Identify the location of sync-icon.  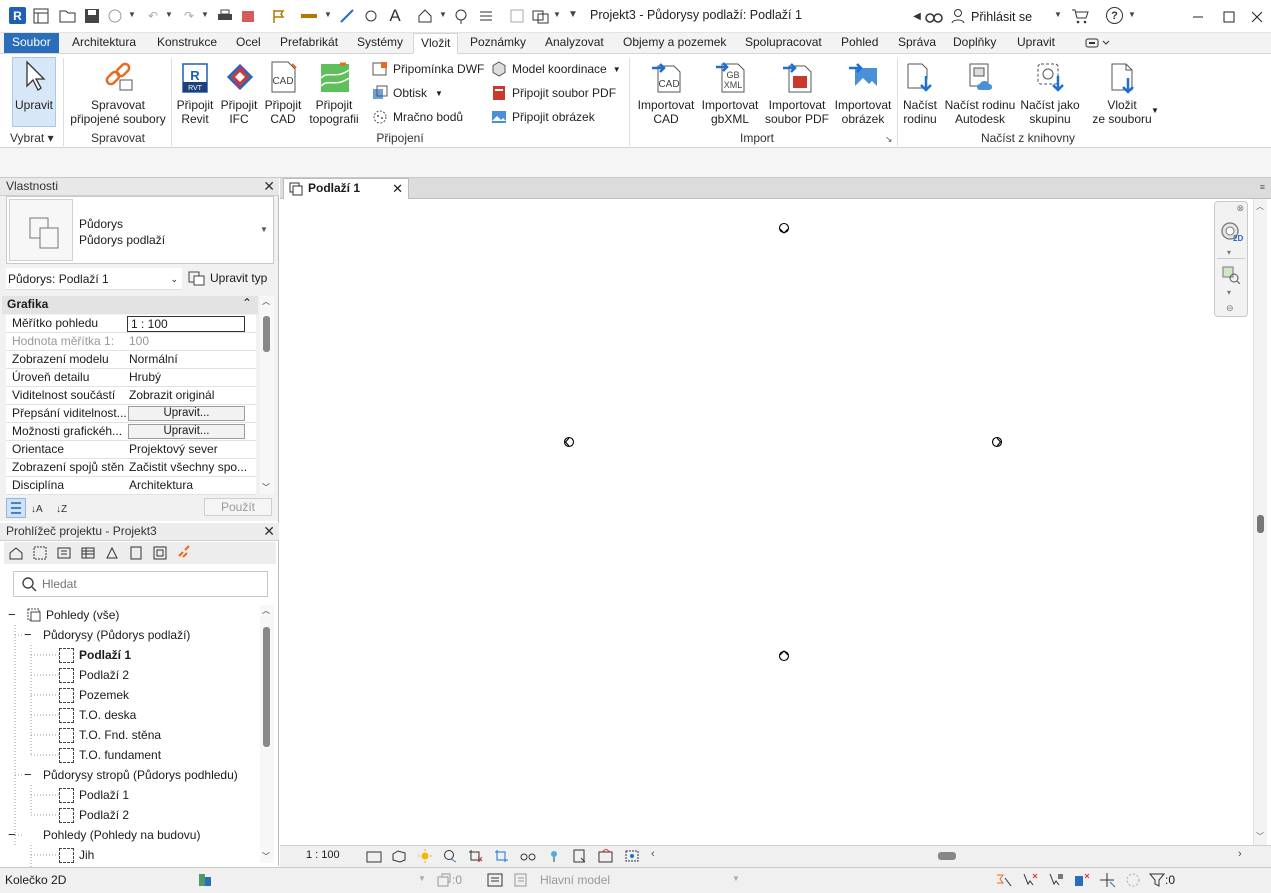
(116, 16).